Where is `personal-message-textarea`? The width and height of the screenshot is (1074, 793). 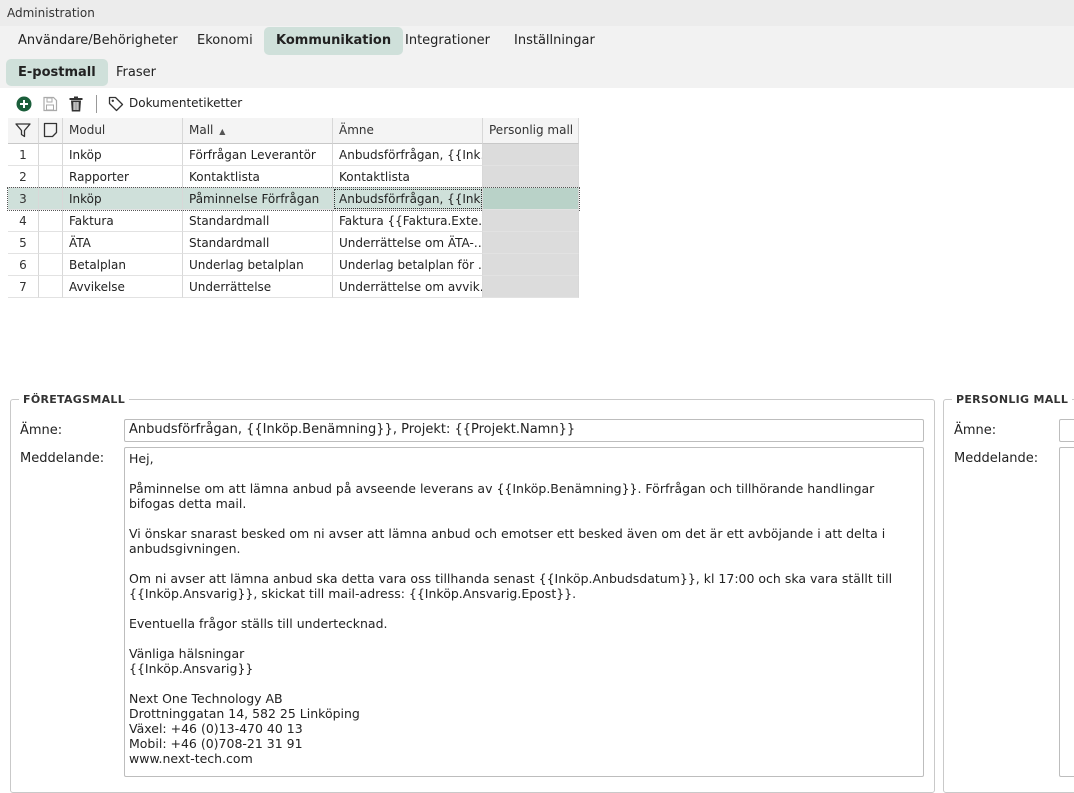
personal-message-textarea is located at coordinates (1066, 612).